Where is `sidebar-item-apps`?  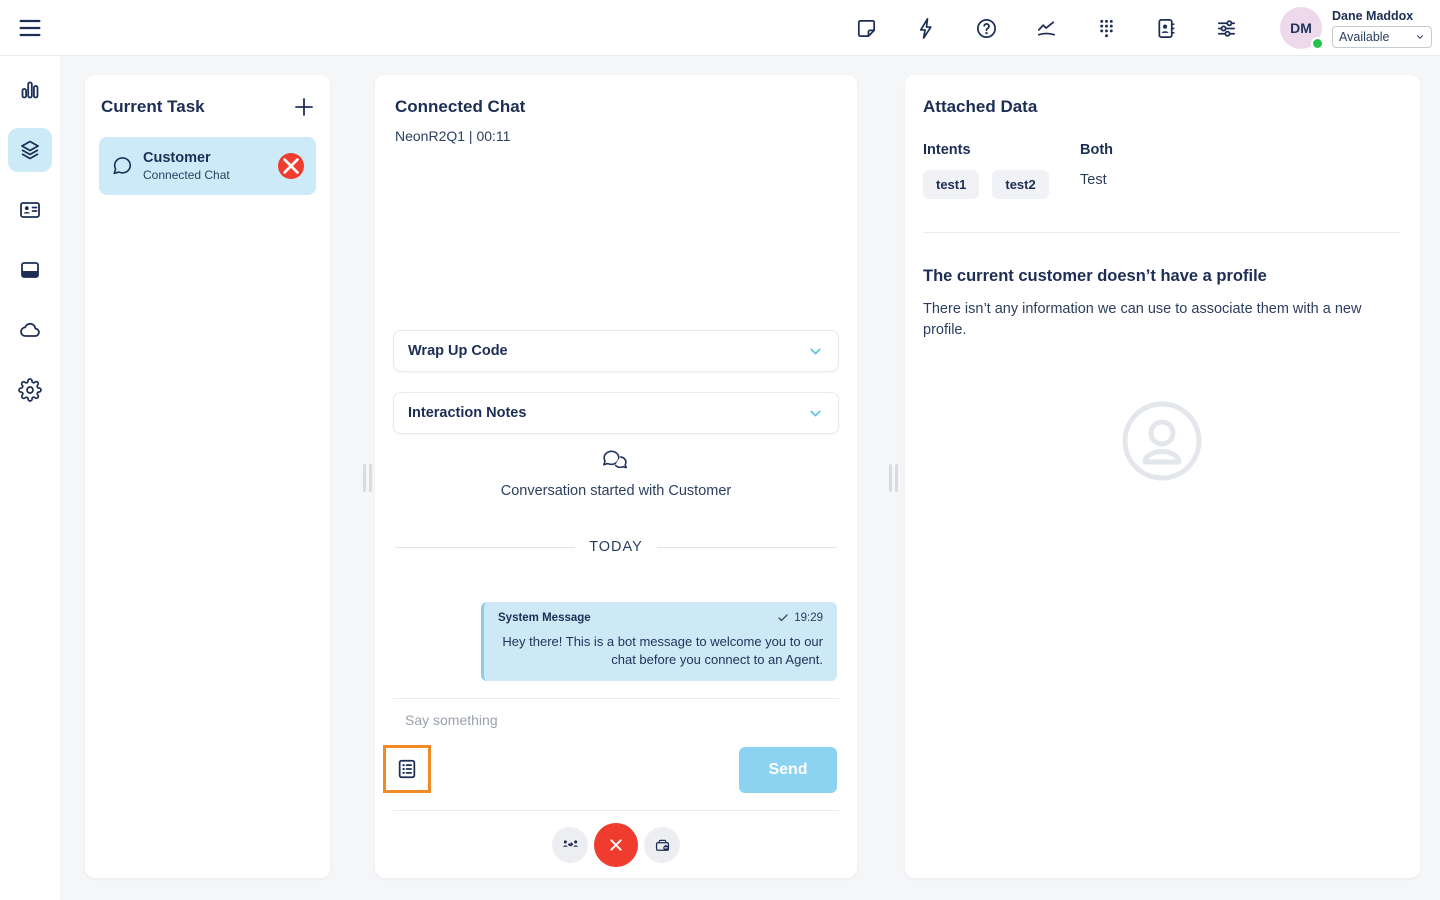 sidebar-item-apps is located at coordinates (30, 270).